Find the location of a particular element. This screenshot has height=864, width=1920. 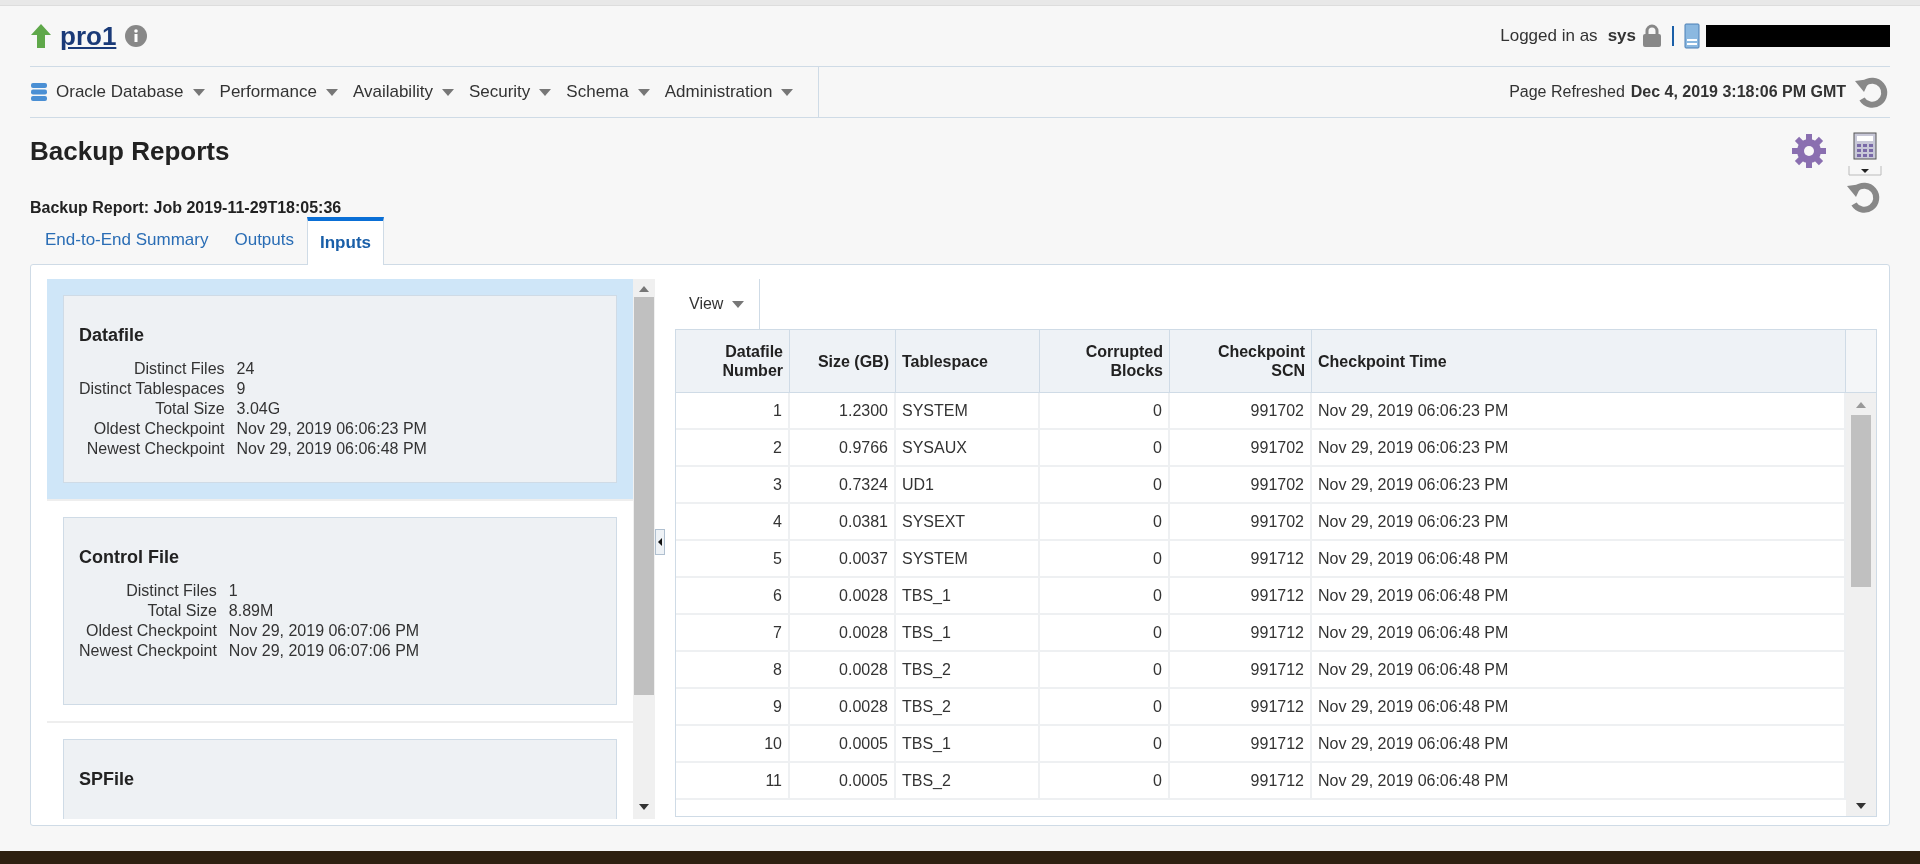

menu-item: Administration is located at coordinates (736, 92).